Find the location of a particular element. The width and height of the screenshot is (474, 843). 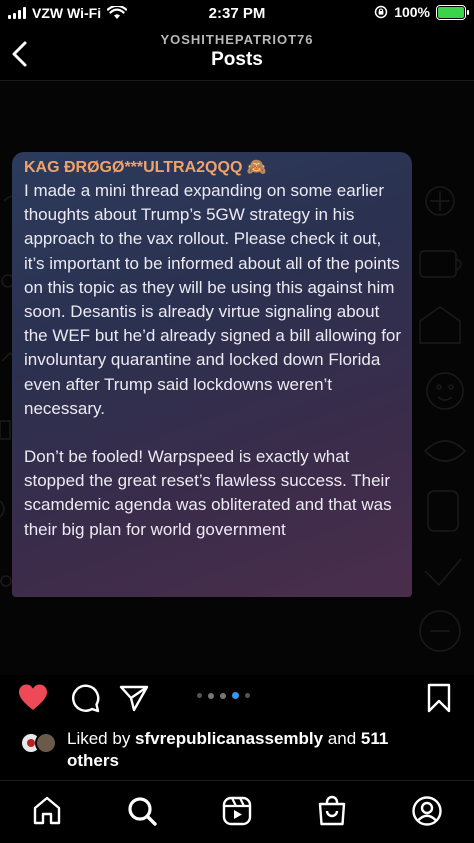

carousel-dot-active is located at coordinates (235, 695).